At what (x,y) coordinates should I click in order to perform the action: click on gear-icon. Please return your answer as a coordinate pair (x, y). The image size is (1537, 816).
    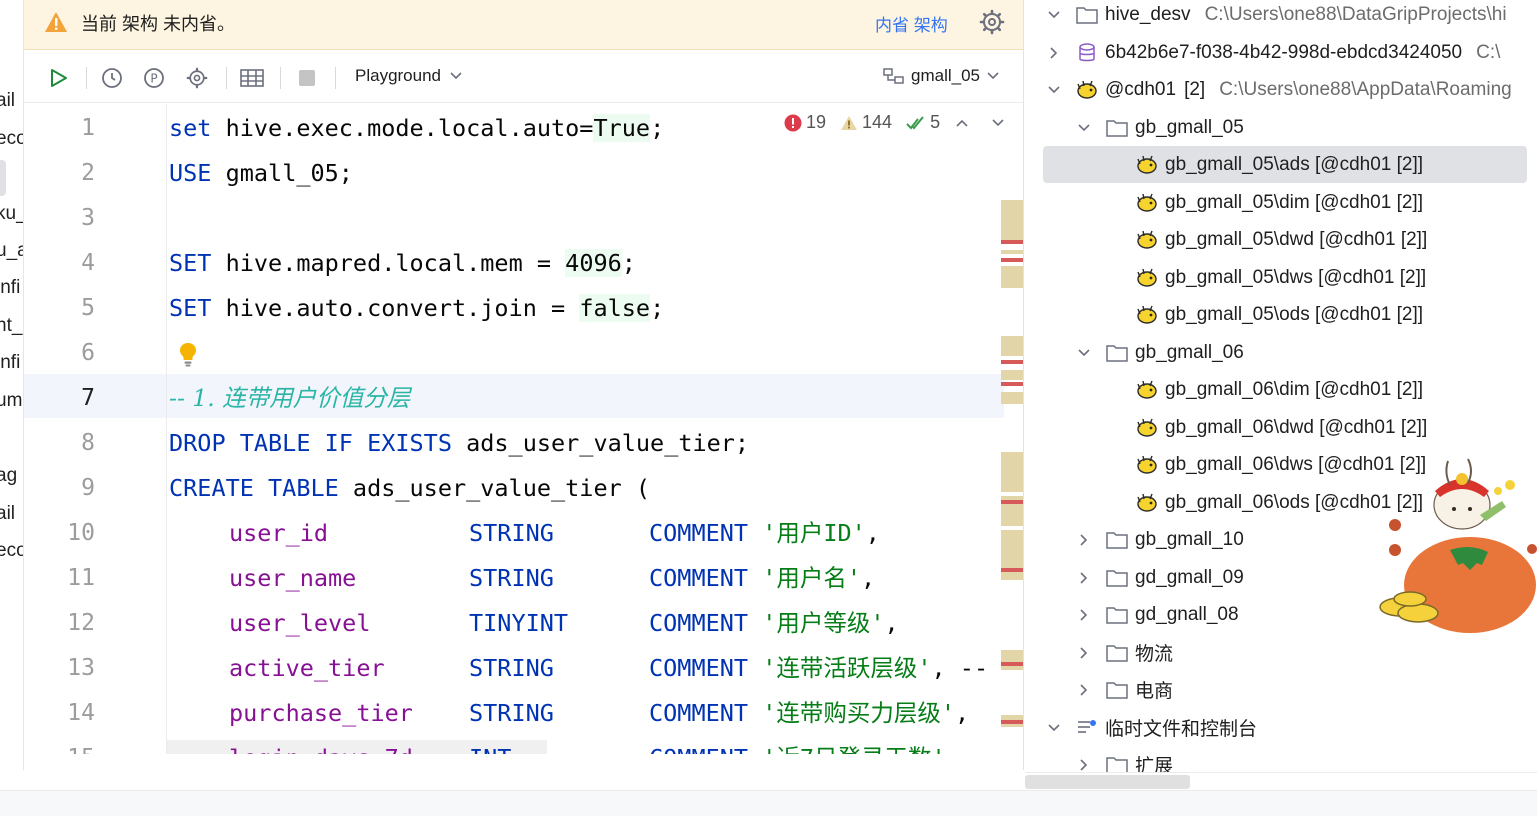
    Looking at the image, I should click on (992, 22).